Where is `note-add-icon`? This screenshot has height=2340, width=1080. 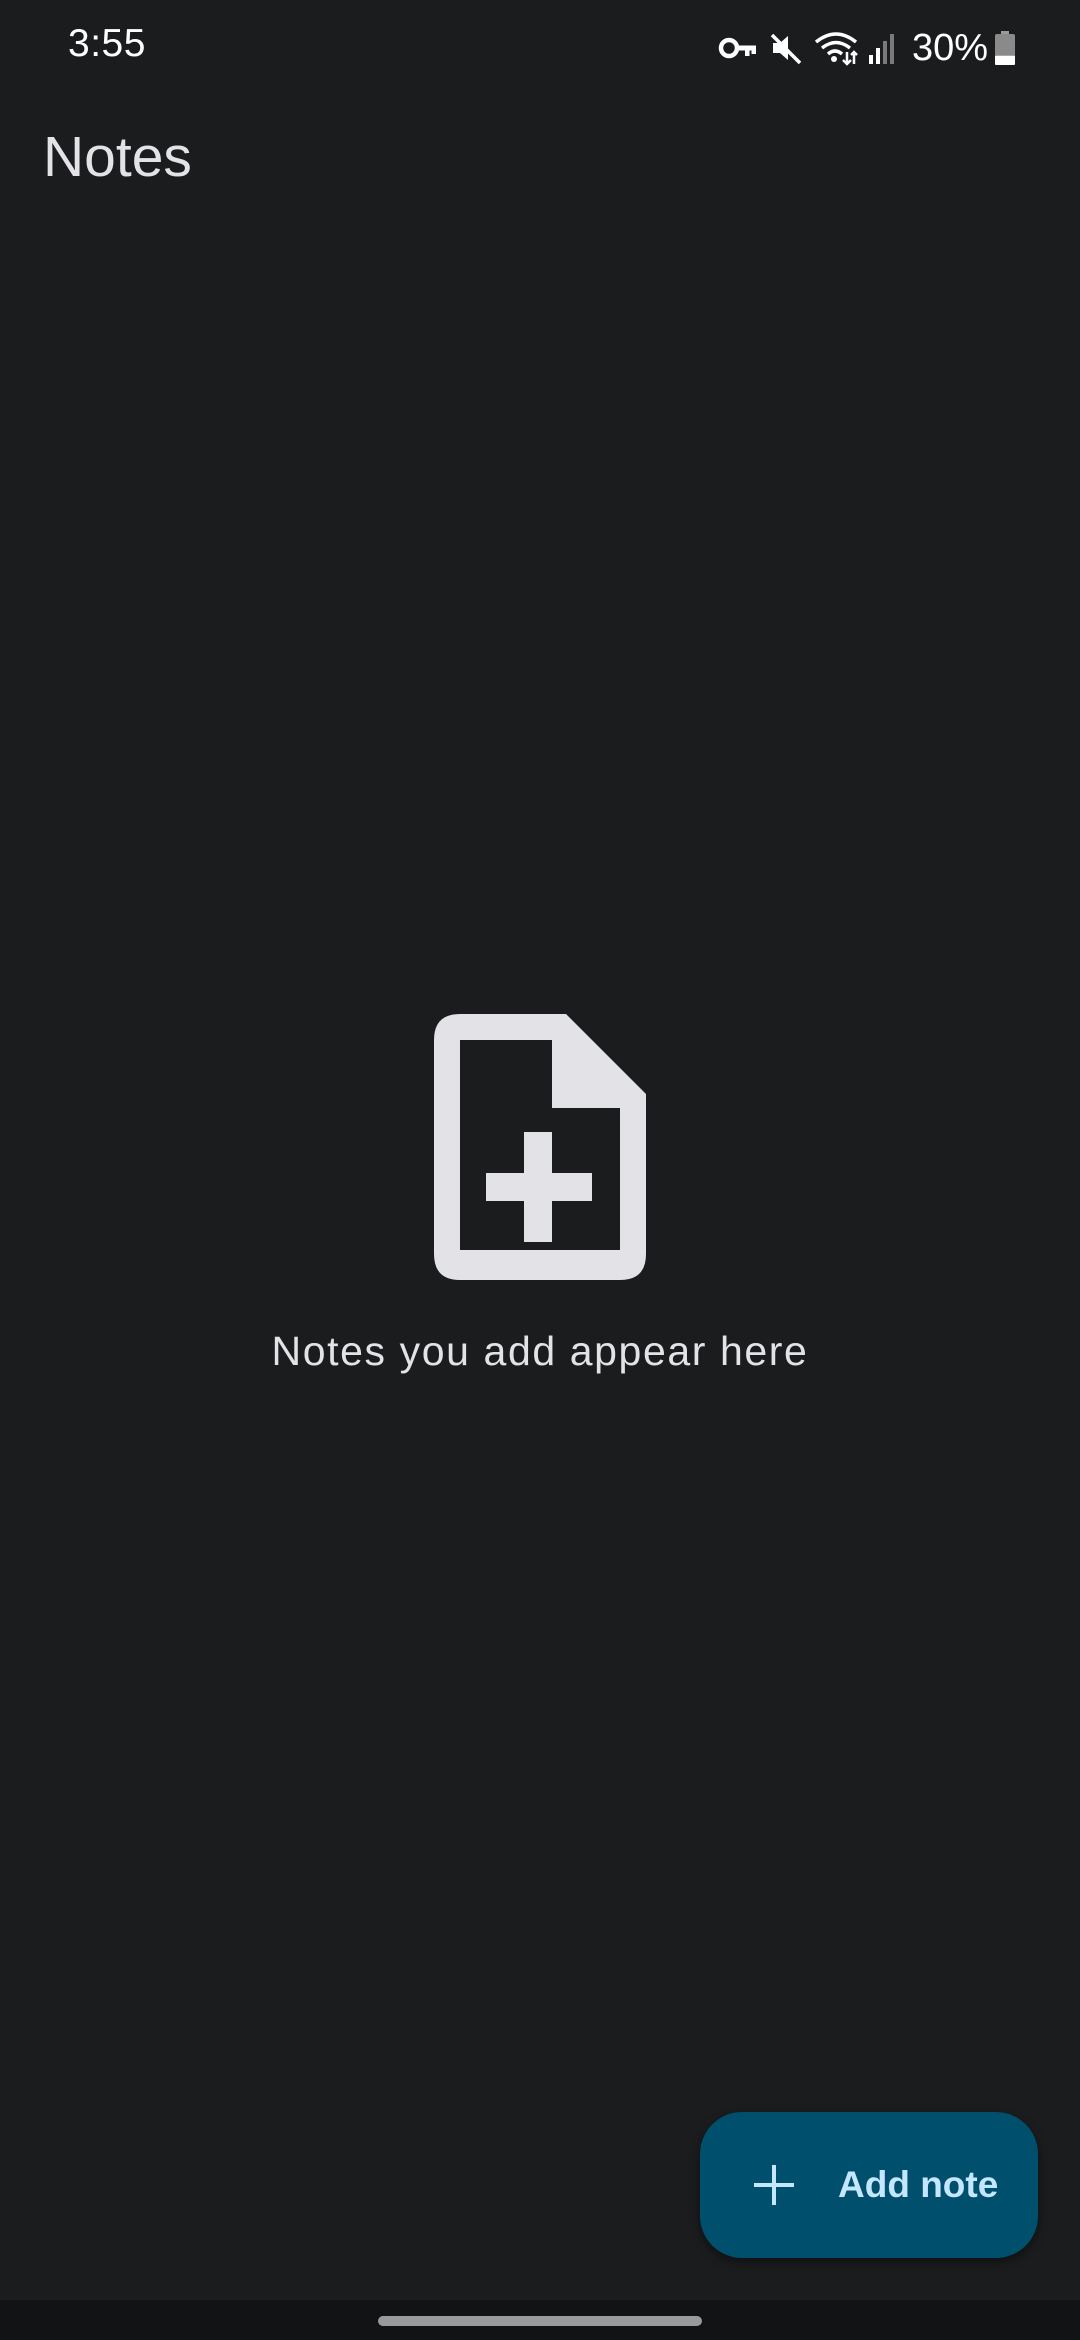 note-add-icon is located at coordinates (540, 1147).